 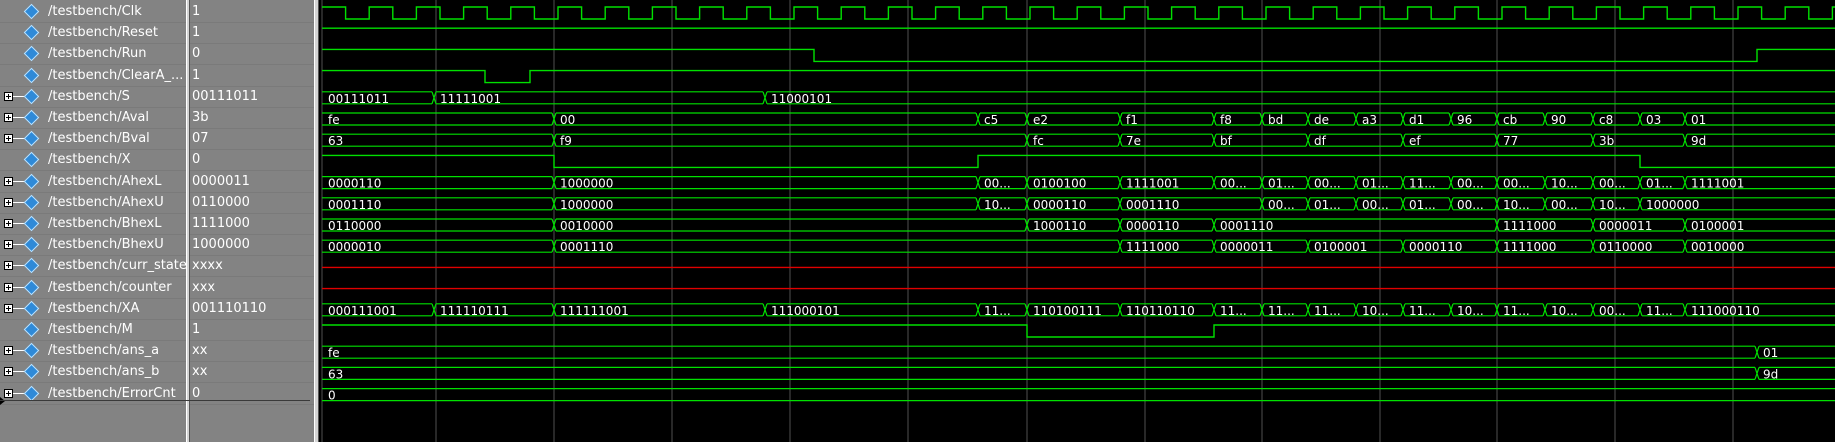 What do you see at coordinates (252, 246) in the screenshot?
I see `value-row: 1000000` at bounding box center [252, 246].